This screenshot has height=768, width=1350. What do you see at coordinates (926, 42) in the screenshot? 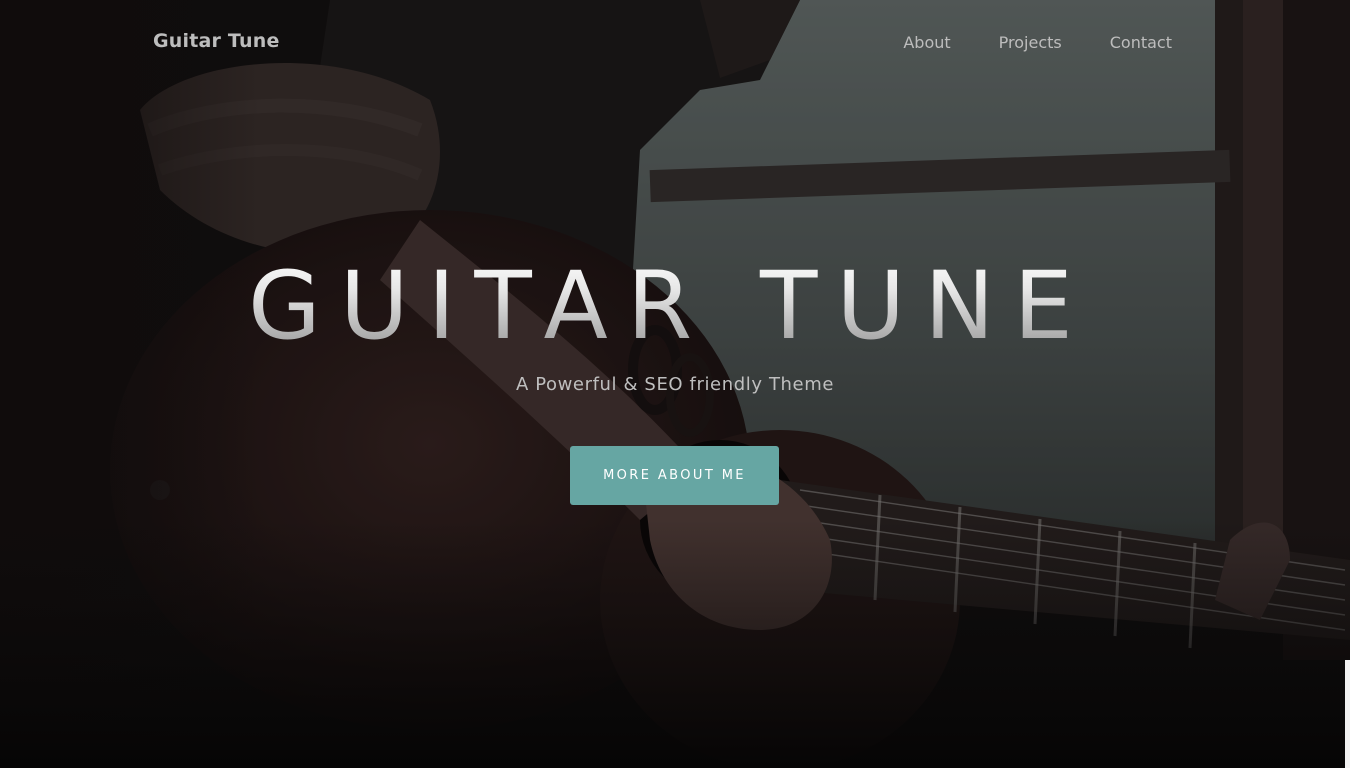
I see `nav-link-about: About` at bounding box center [926, 42].